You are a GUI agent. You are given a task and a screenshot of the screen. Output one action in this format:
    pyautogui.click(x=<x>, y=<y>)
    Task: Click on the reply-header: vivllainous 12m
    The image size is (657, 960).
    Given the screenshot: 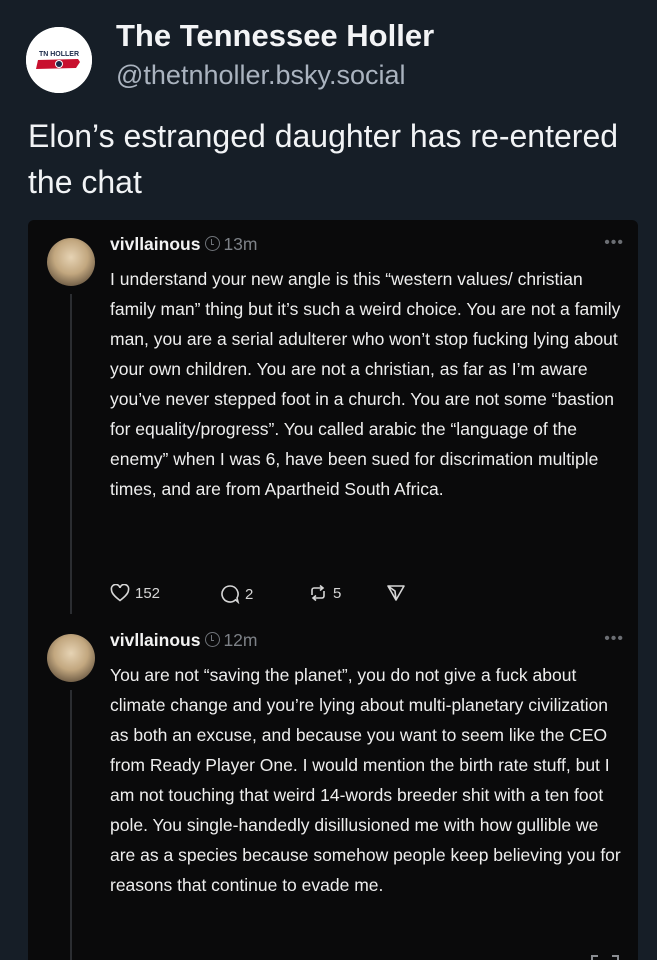 What is the action you would take?
    pyautogui.click(x=184, y=640)
    